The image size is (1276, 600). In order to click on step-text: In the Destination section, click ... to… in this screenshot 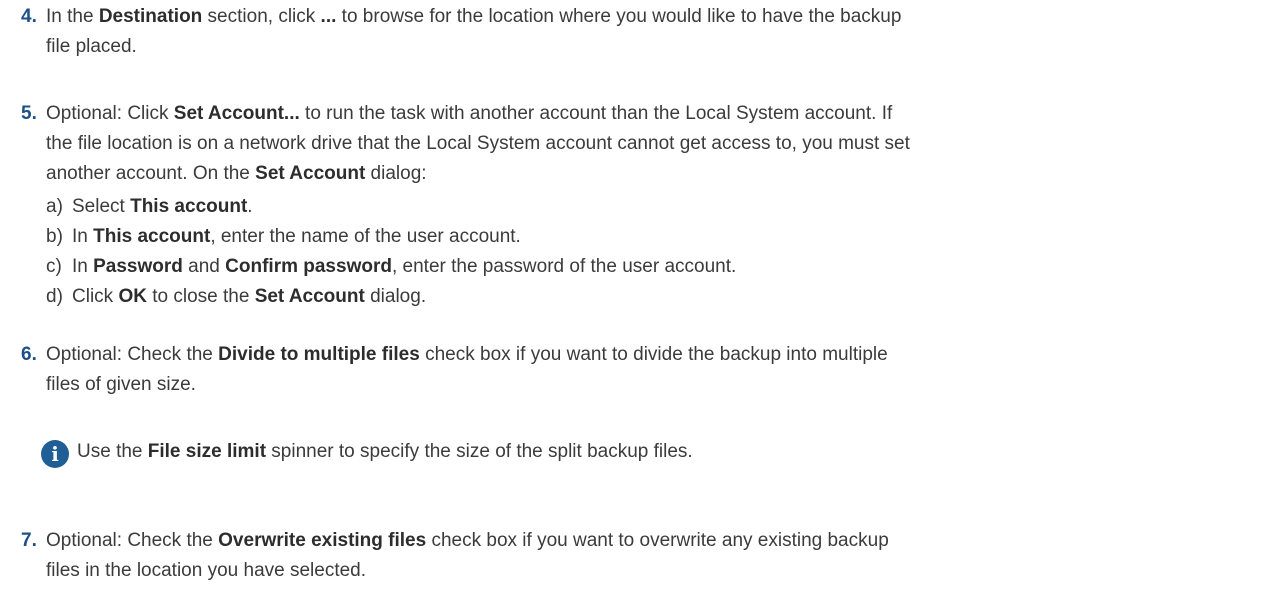, I will do `click(474, 31)`.